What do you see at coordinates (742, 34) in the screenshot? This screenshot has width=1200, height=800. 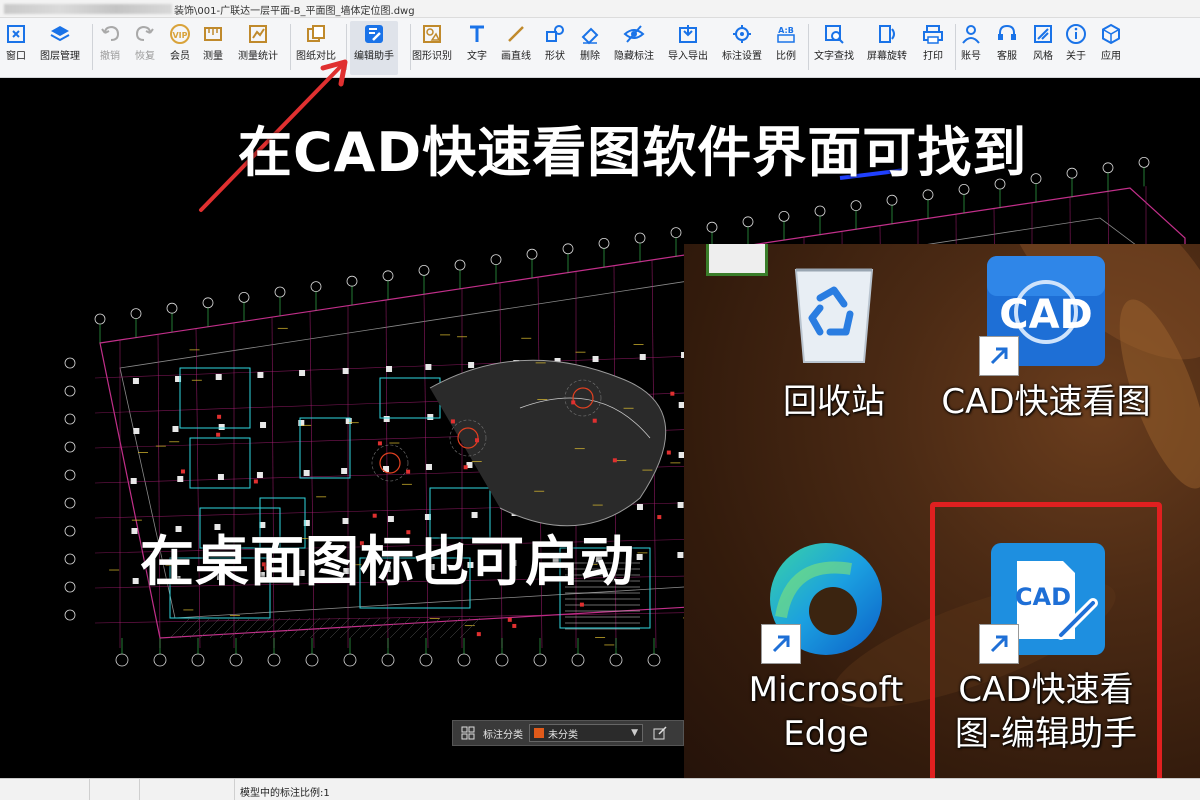 I see `annotation-settings-icon` at bounding box center [742, 34].